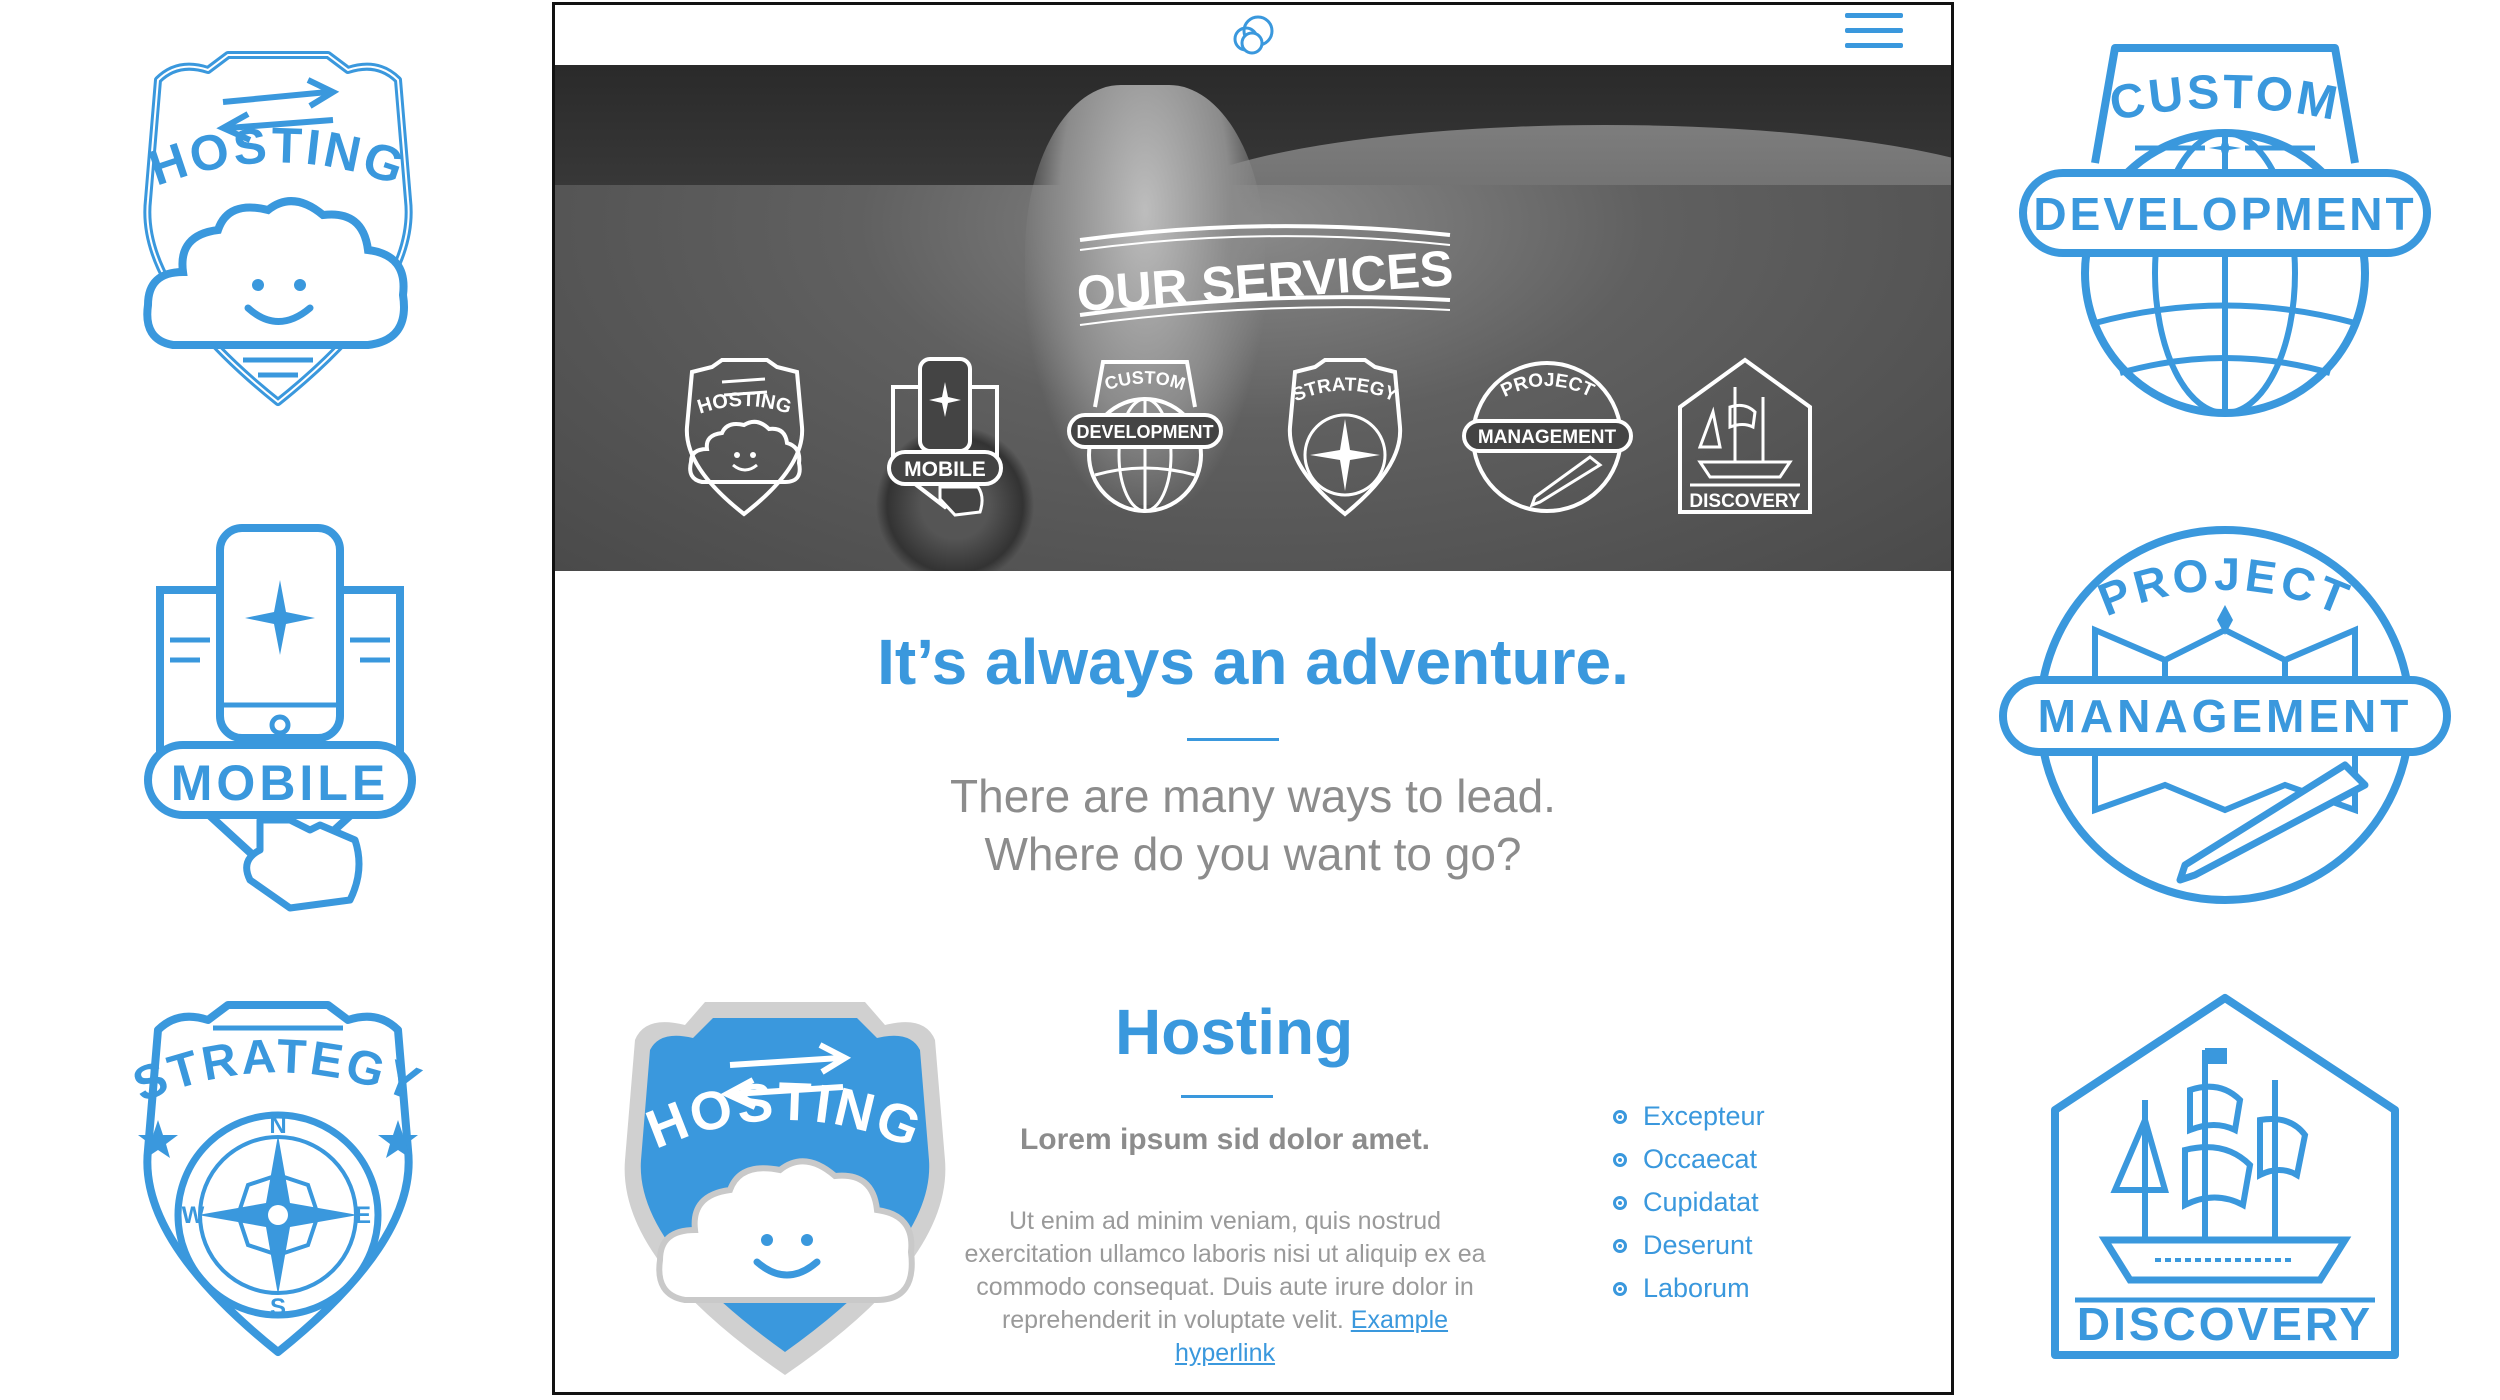 Image resolution: width=2500 pixels, height=1400 pixels. What do you see at coordinates (1689, 1159) in the screenshot?
I see `list-item: Occaecat` at bounding box center [1689, 1159].